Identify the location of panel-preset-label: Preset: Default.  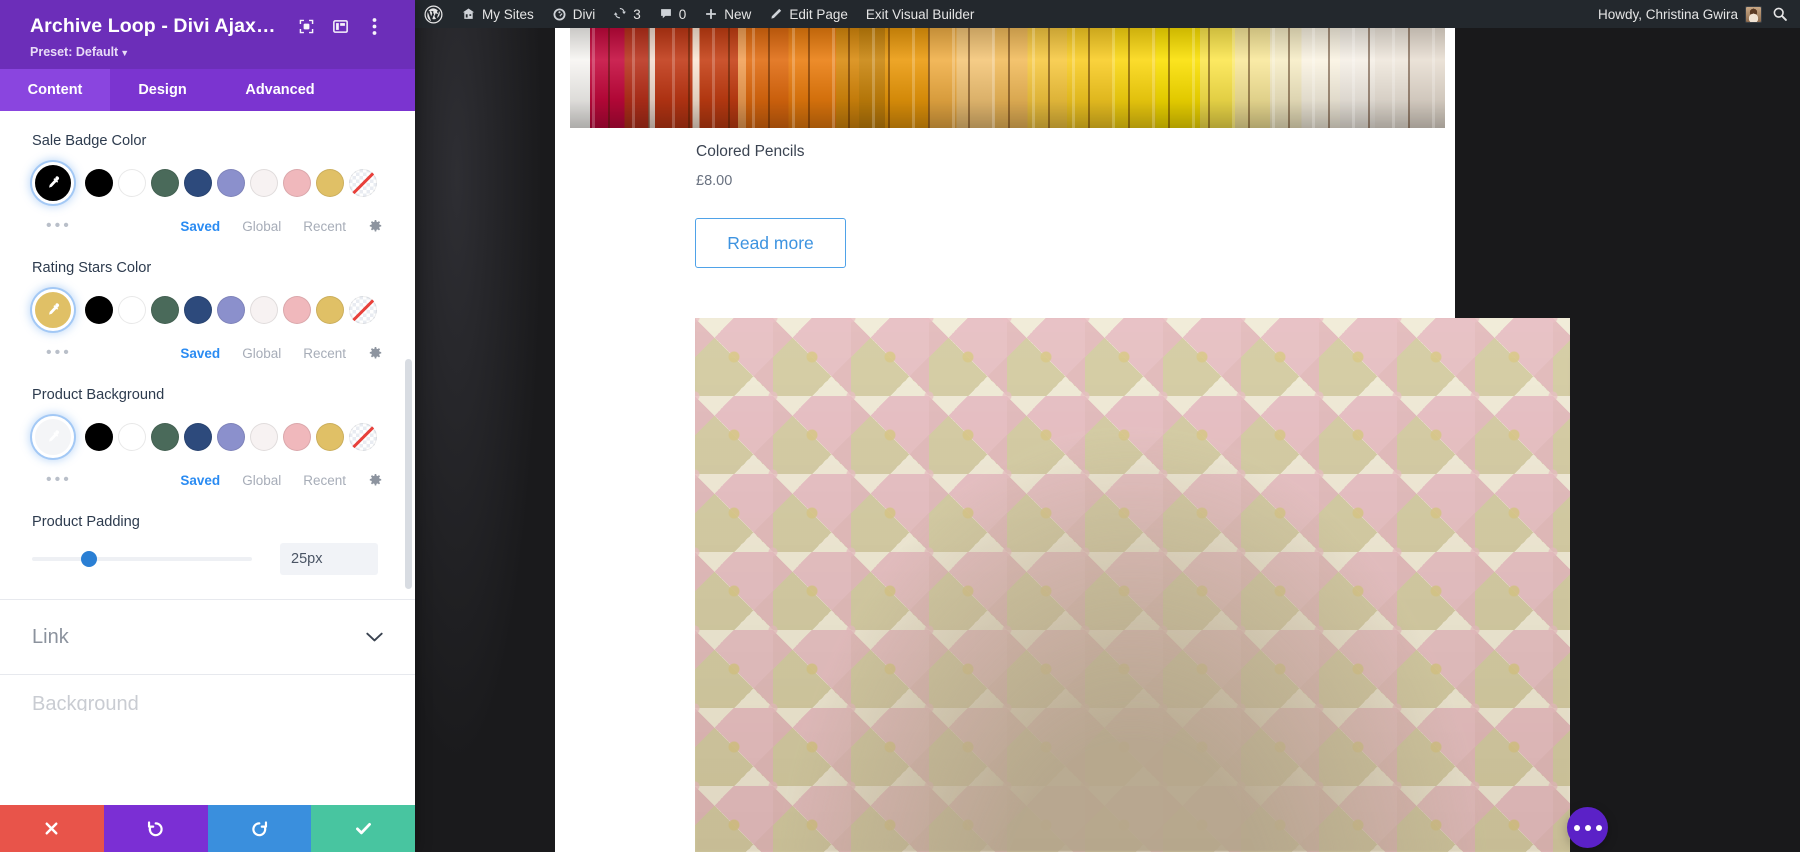
(74, 52).